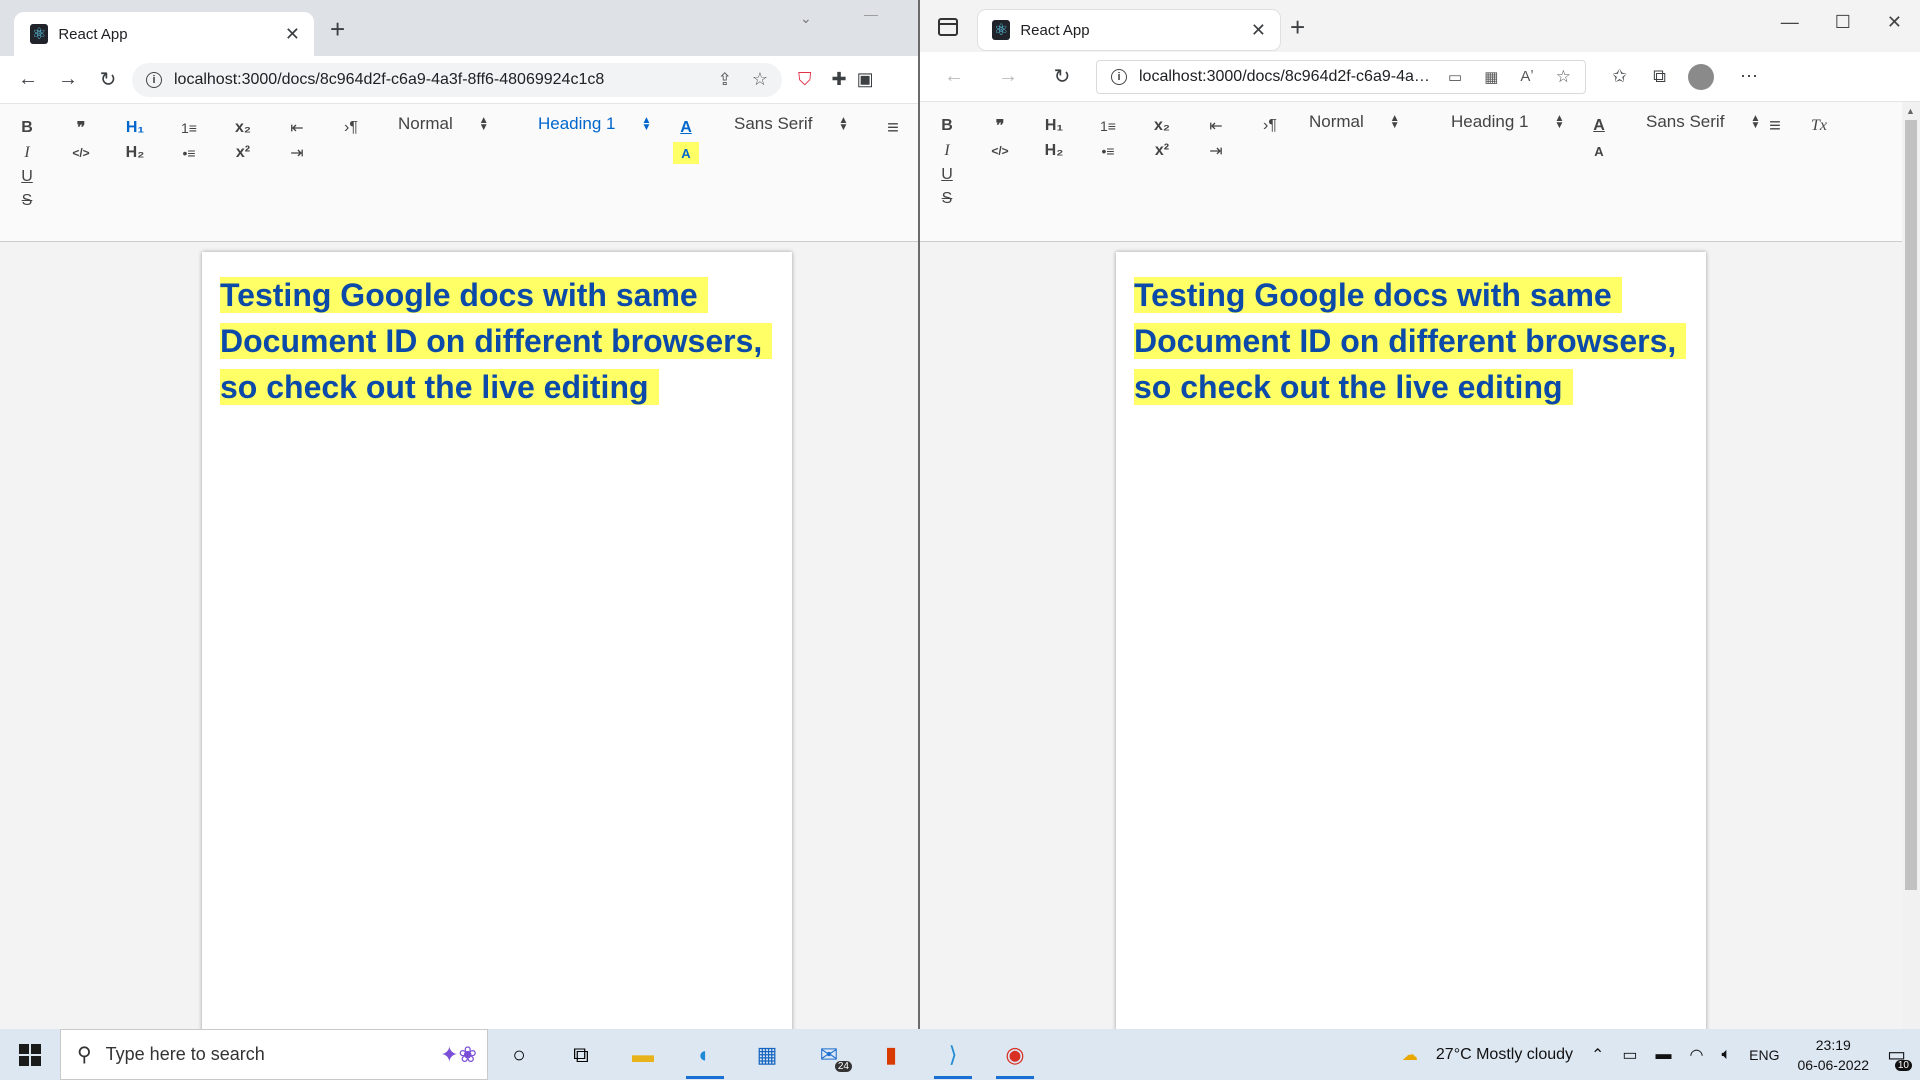 This screenshot has height=1080, width=1920. I want to click on cortana-icon: ○, so click(519, 1054).